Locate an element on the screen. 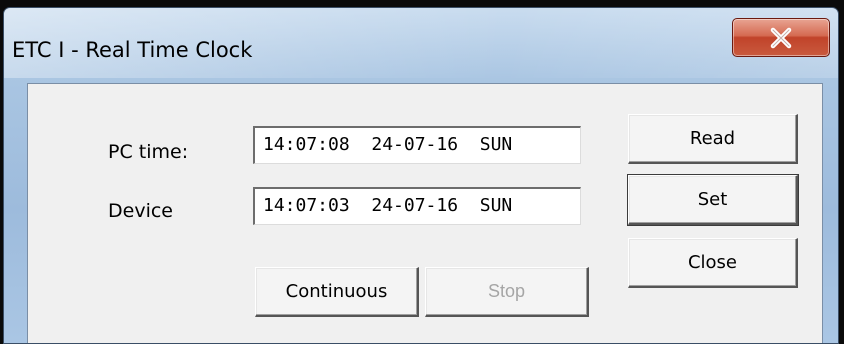 This screenshot has height=344, width=844. read-button: Read is located at coordinates (713, 139).